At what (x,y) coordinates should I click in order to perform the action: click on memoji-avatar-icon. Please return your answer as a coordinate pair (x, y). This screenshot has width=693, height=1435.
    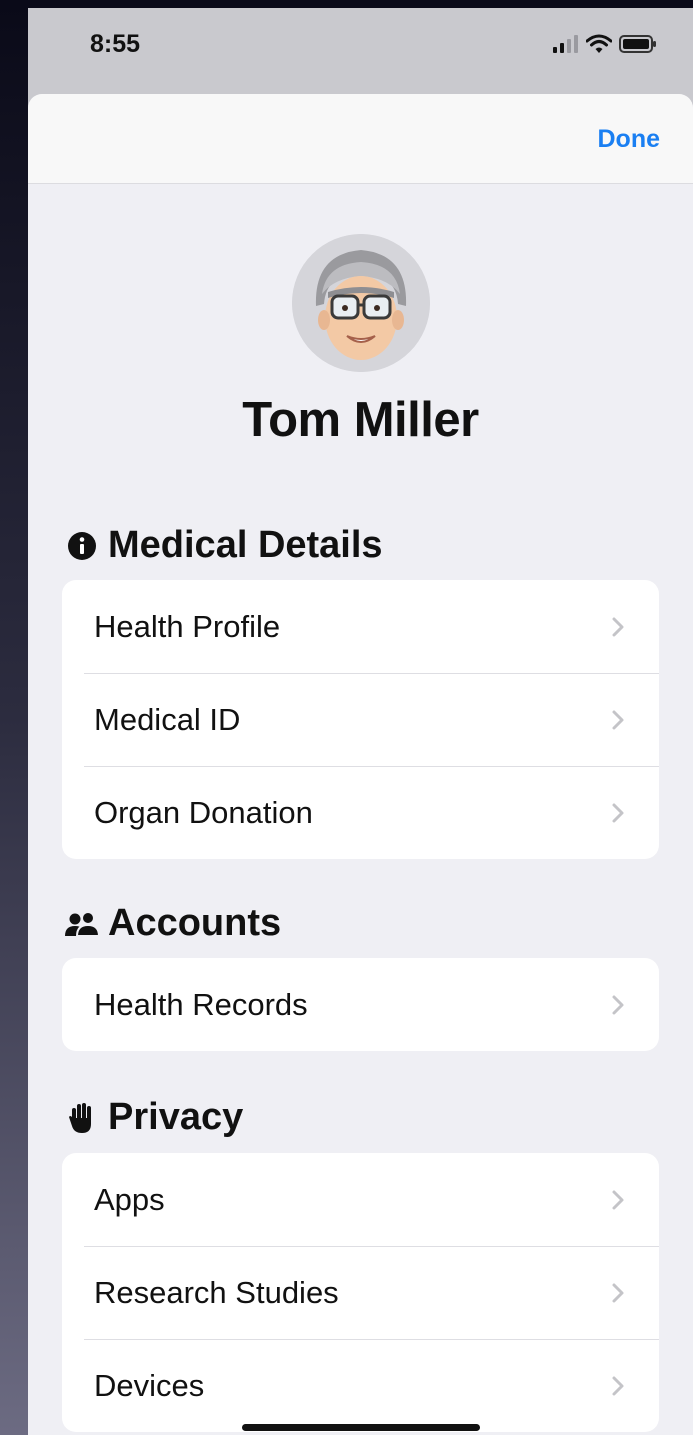
    Looking at the image, I should click on (361, 303).